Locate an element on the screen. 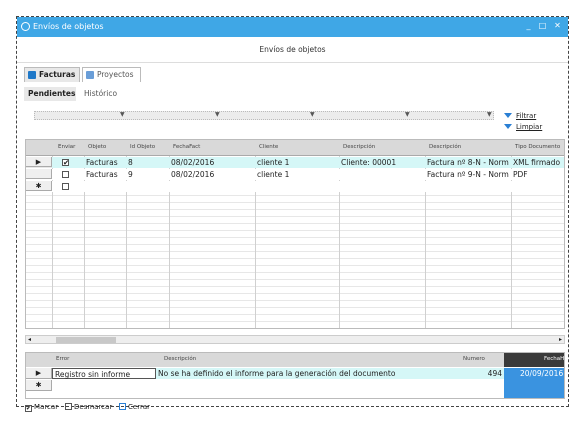 The height and width of the screenshot is (423, 585). close-button: ✕ is located at coordinates (557, 26).